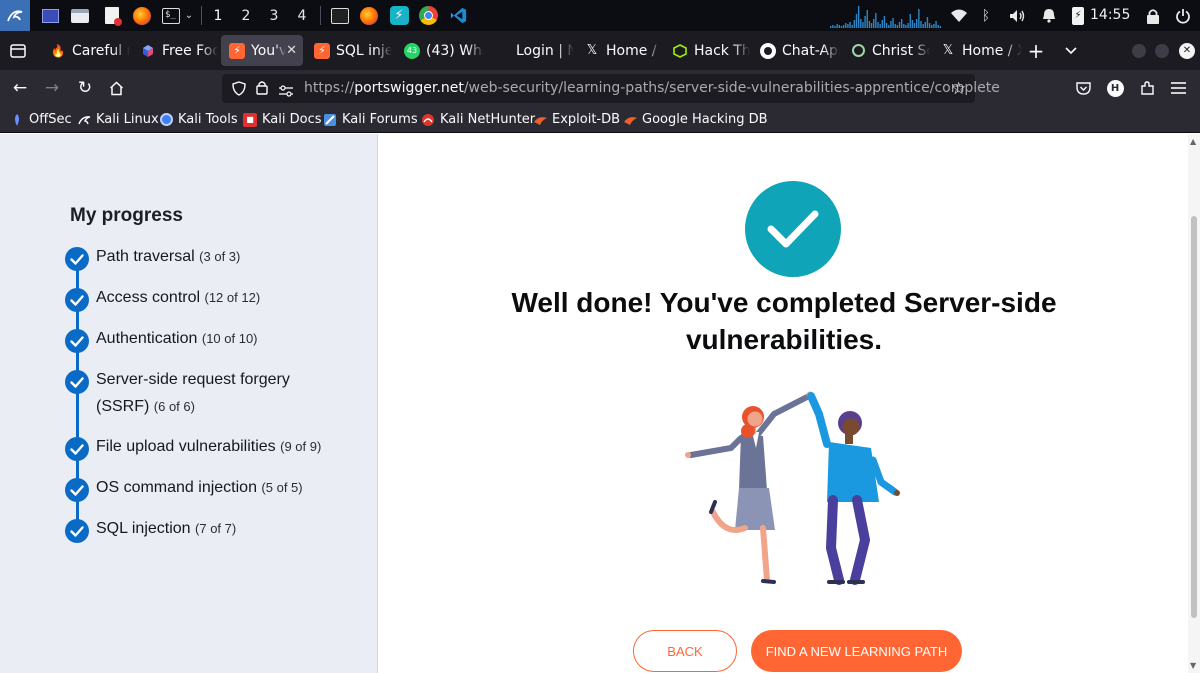 Image resolution: width=1200 pixels, height=673 pixels. What do you see at coordinates (218, 15) in the screenshot?
I see `workspace-1: 1` at bounding box center [218, 15].